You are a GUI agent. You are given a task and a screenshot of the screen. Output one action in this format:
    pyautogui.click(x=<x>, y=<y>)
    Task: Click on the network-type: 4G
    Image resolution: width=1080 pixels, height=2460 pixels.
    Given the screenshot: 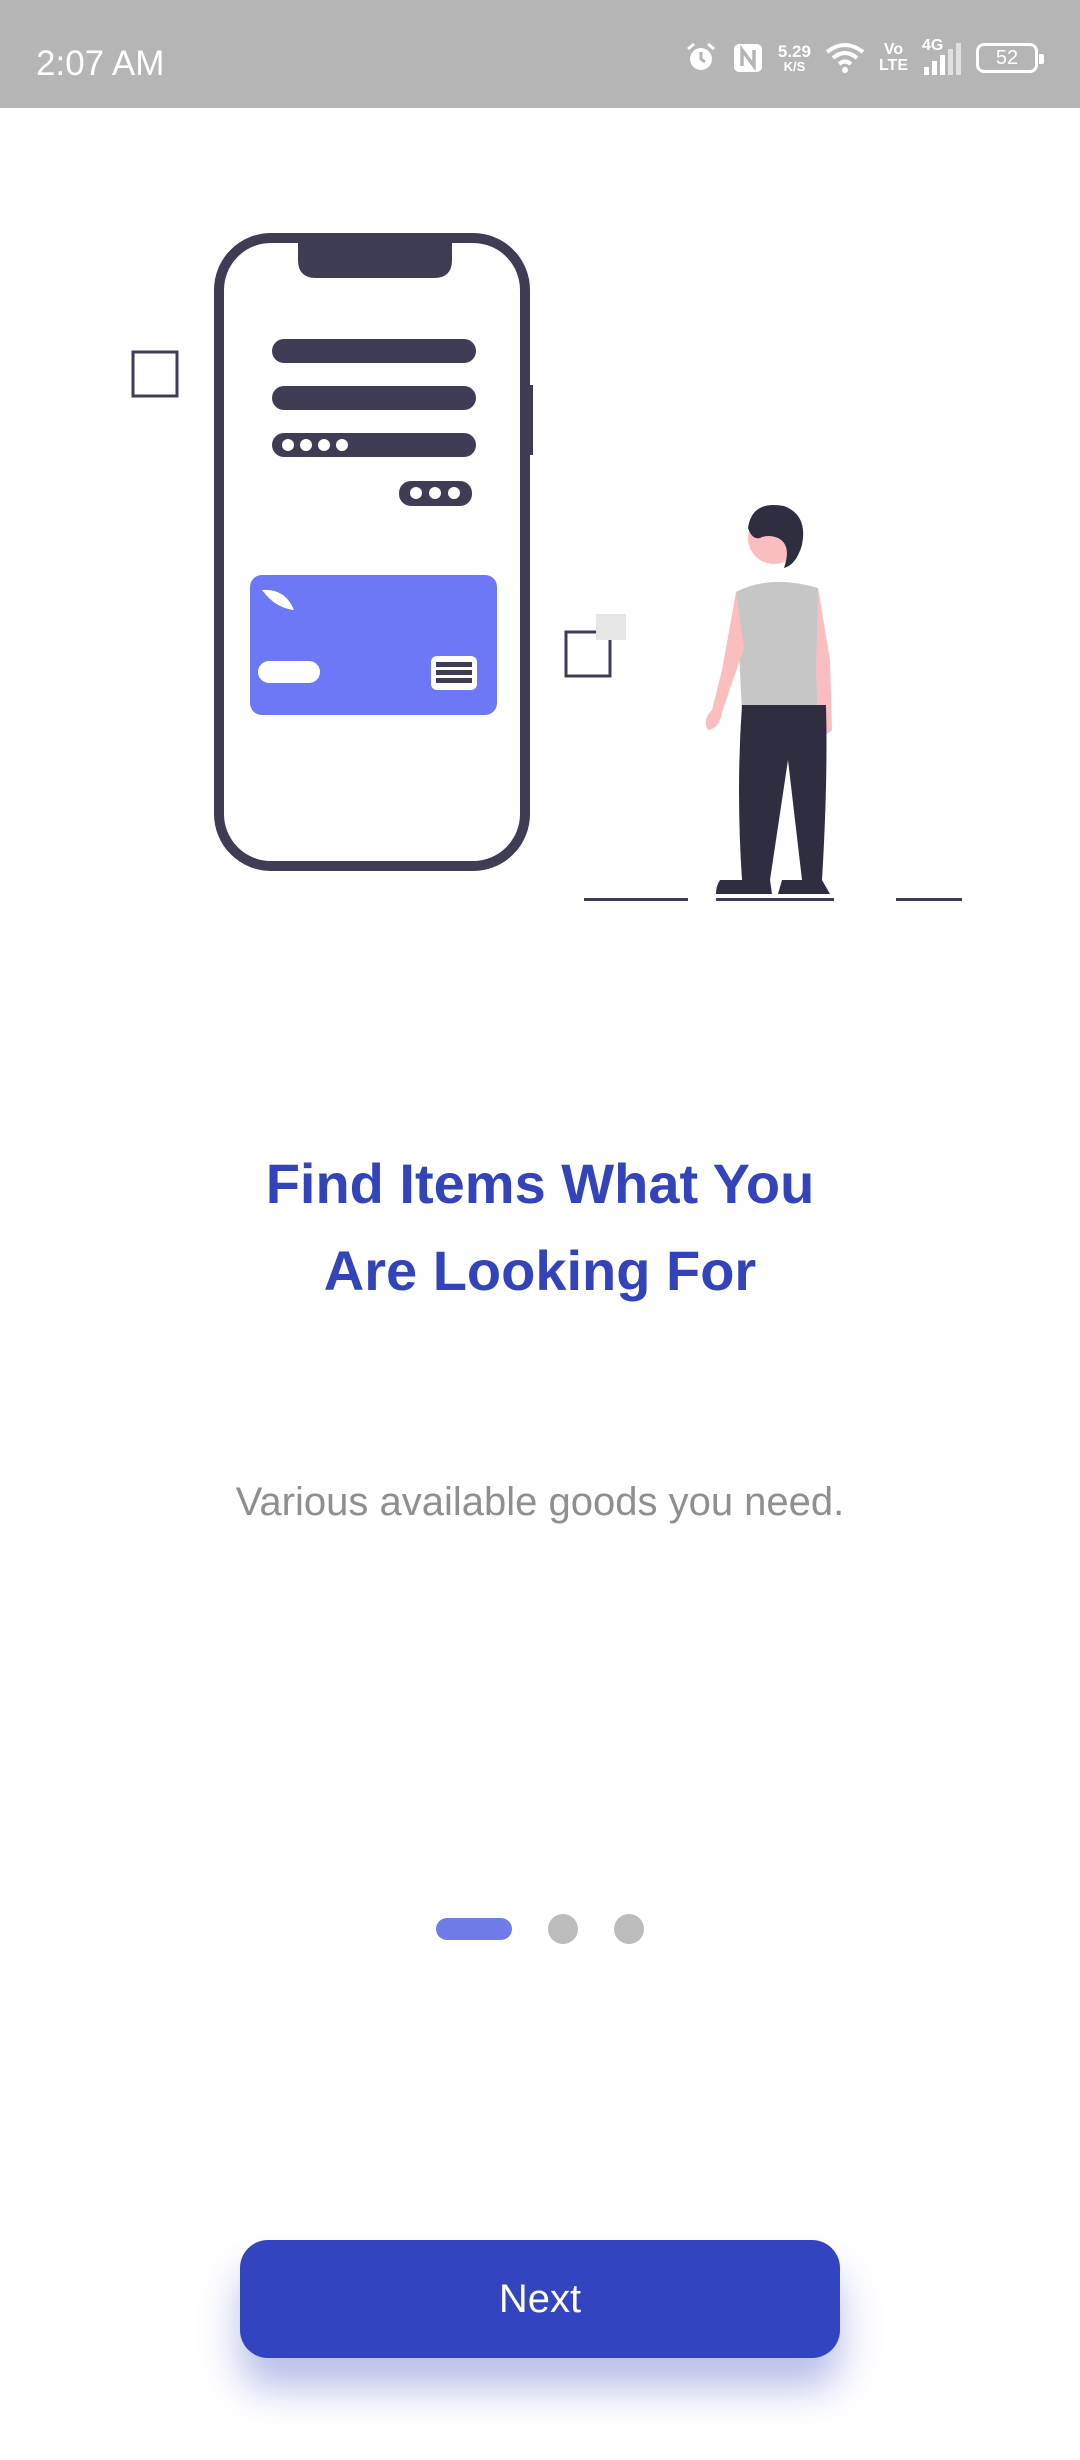 What is the action you would take?
    pyautogui.click(x=933, y=45)
    